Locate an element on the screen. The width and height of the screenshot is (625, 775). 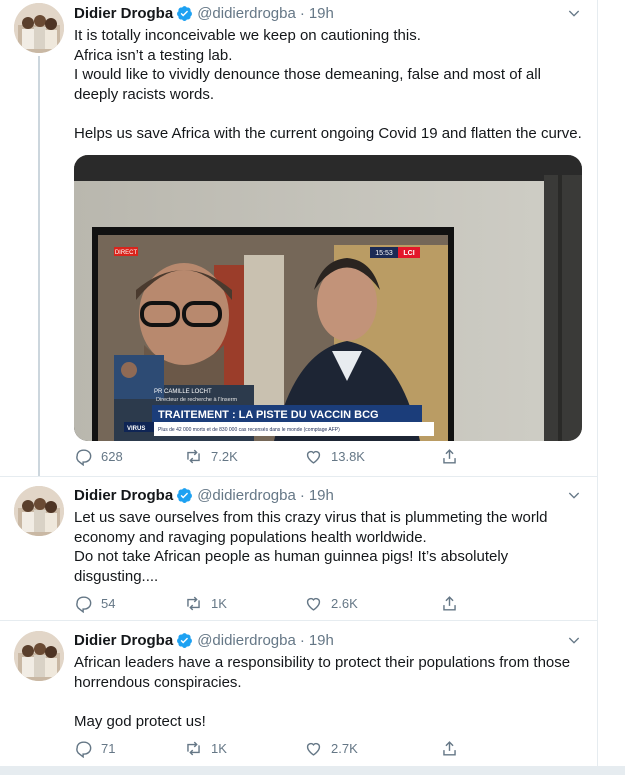
lower-third-section: VIRUS is located at coordinates (136, 429).